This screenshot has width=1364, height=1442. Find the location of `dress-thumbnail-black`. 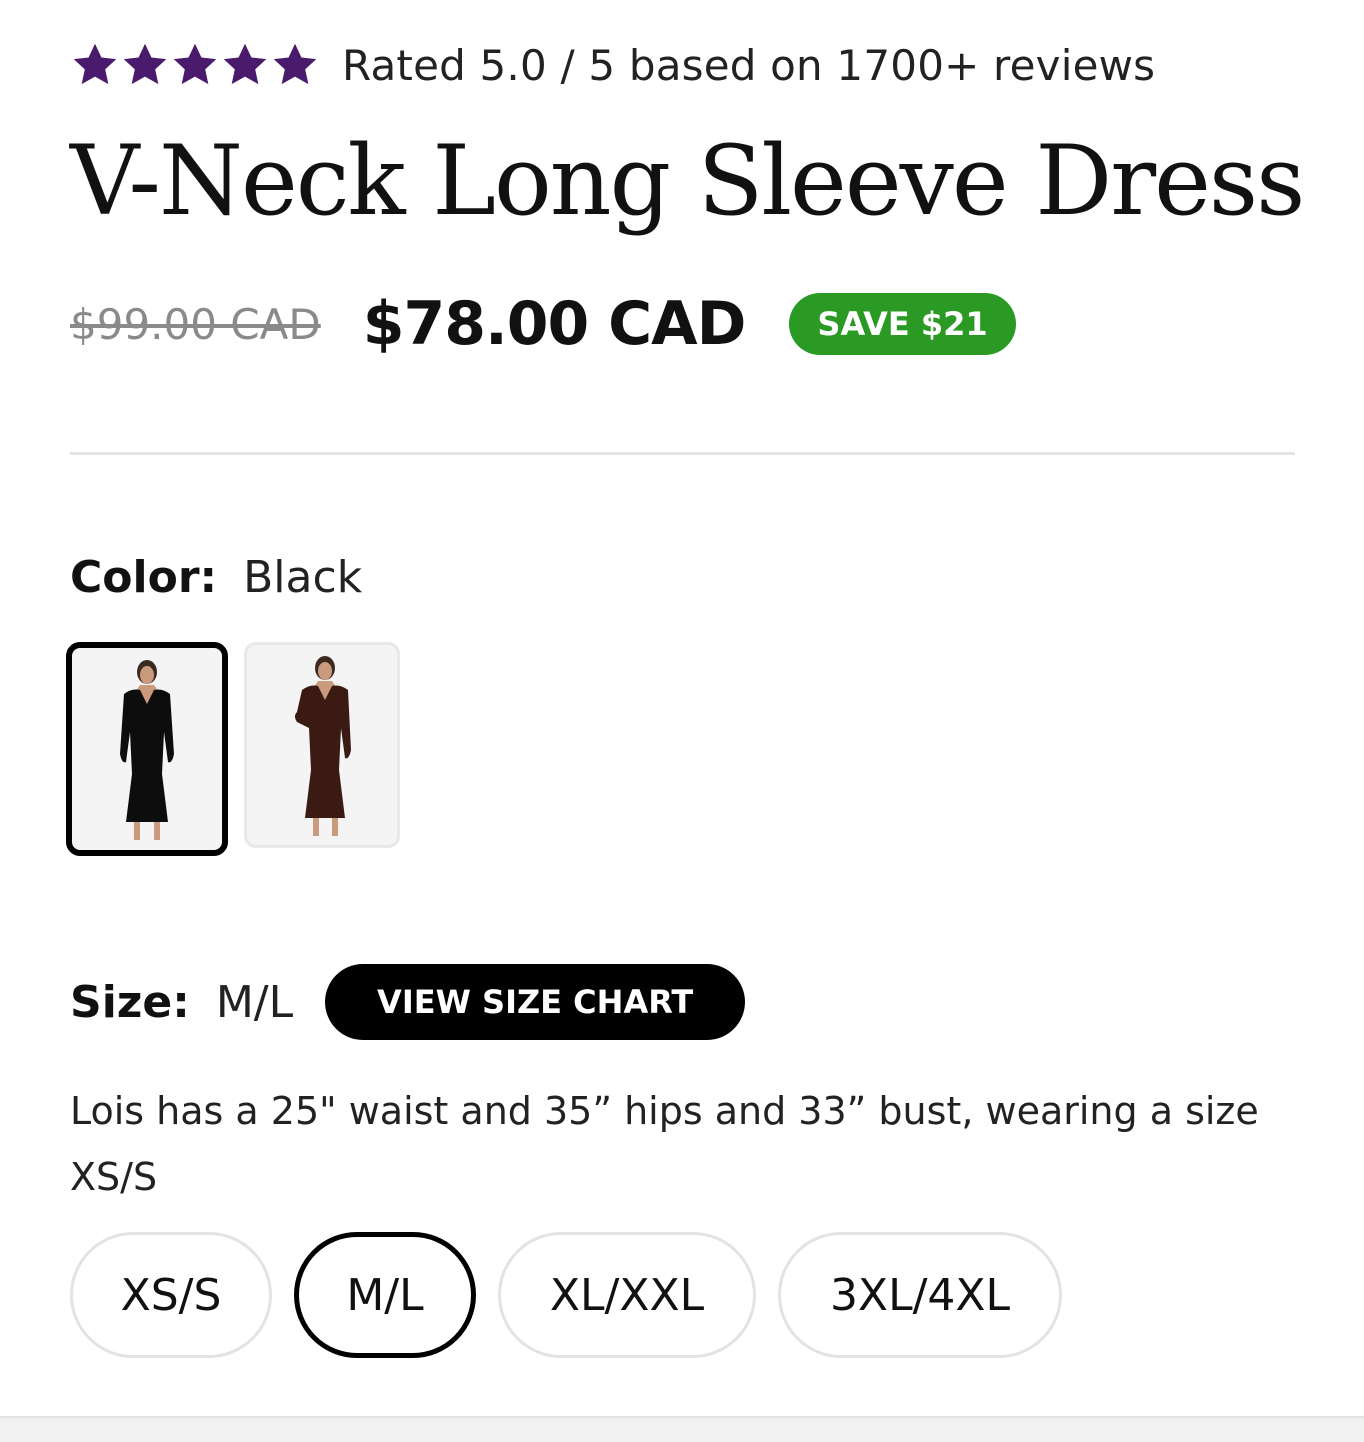

dress-thumbnail-black is located at coordinates (147, 750).